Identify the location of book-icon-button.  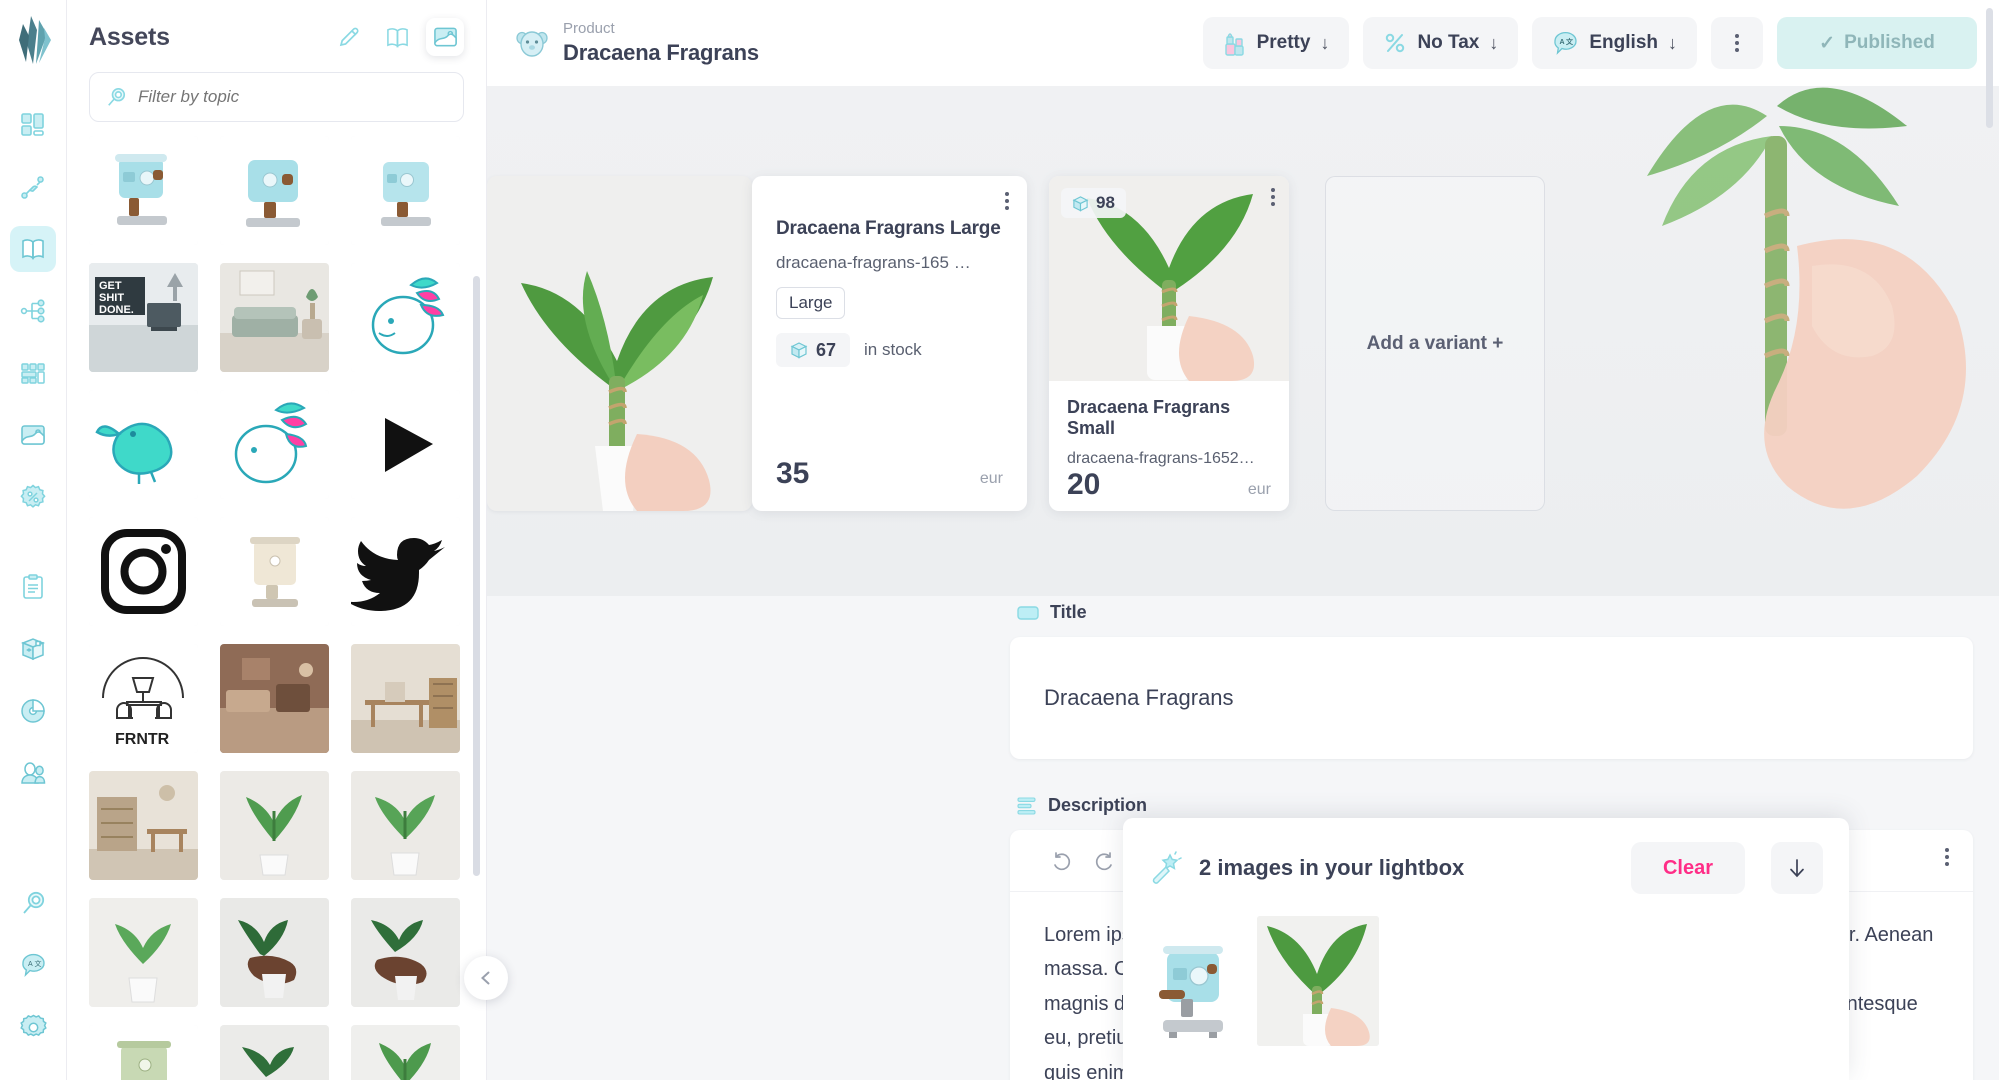
(397, 37).